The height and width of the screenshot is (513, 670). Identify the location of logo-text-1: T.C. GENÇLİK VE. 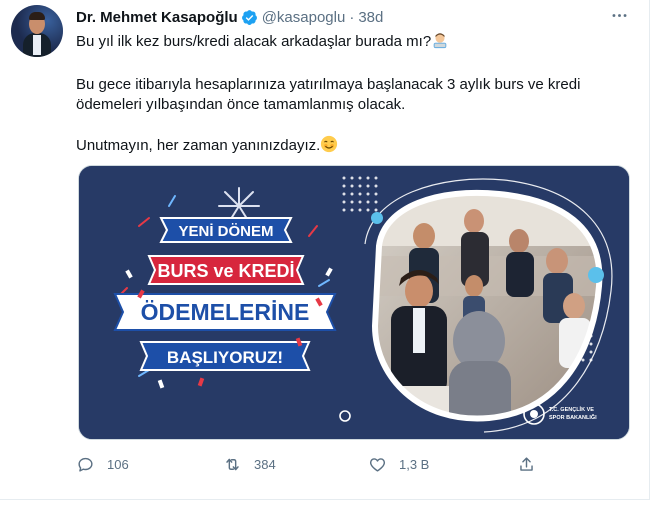
(571, 409).